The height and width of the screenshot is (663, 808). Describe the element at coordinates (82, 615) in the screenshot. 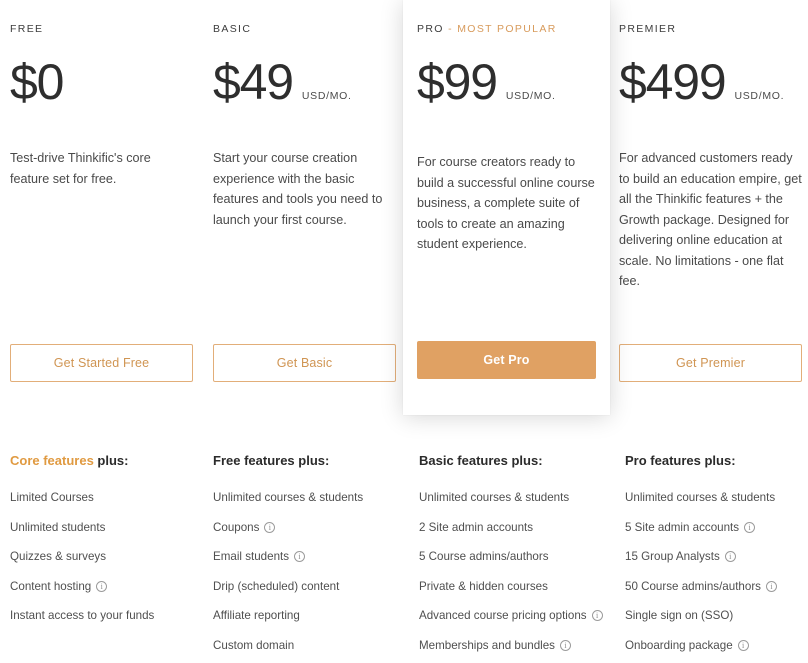

I see `feature-label: Instant access to your funds` at that location.